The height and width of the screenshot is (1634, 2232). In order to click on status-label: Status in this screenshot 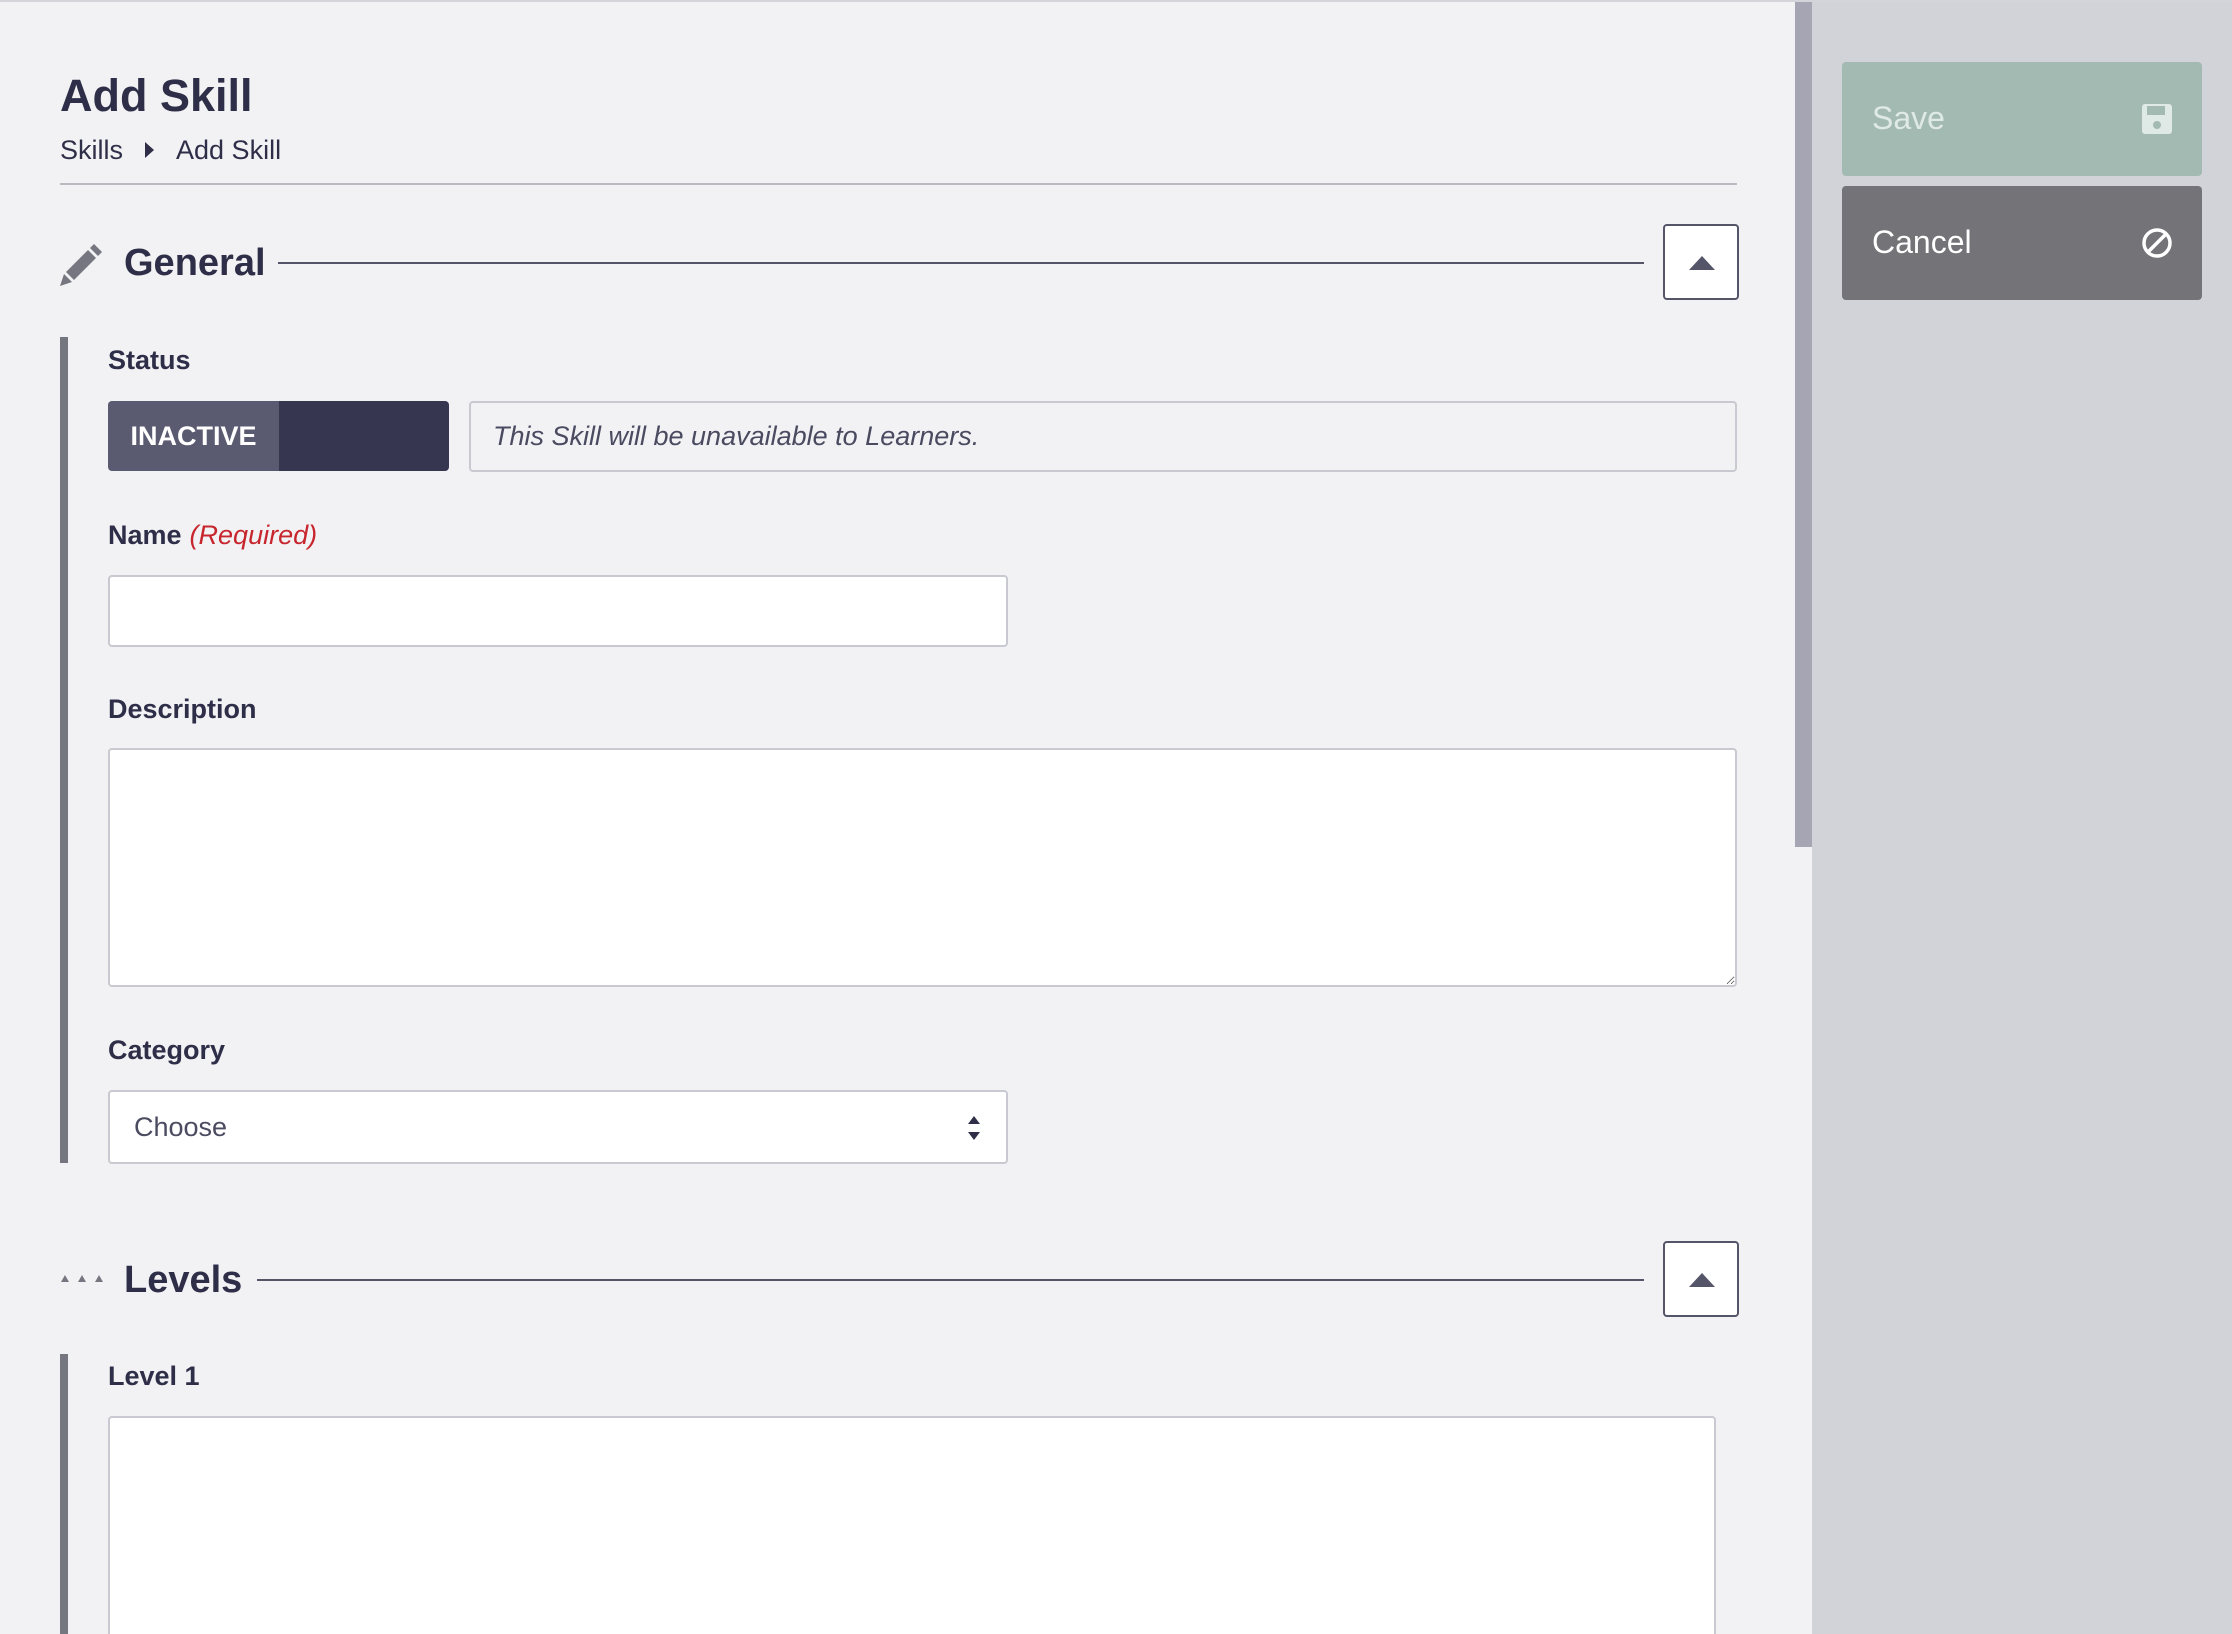, I will do `click(149, 360)`.